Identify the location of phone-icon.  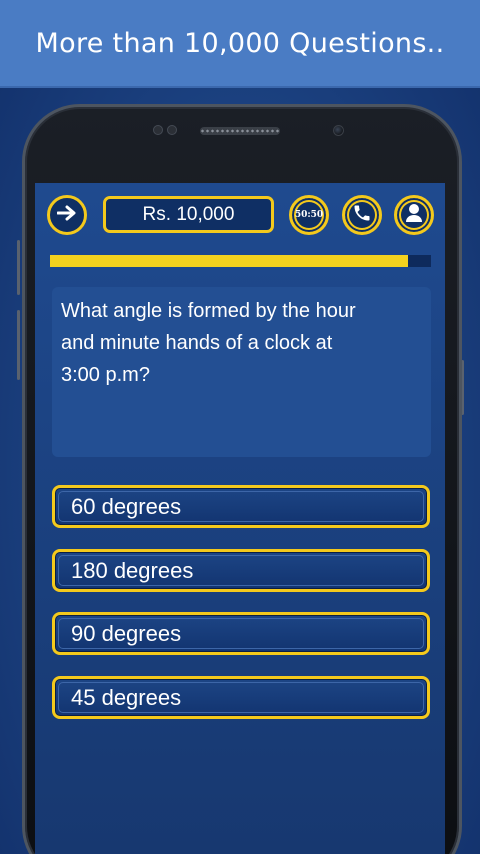
(362, 215).